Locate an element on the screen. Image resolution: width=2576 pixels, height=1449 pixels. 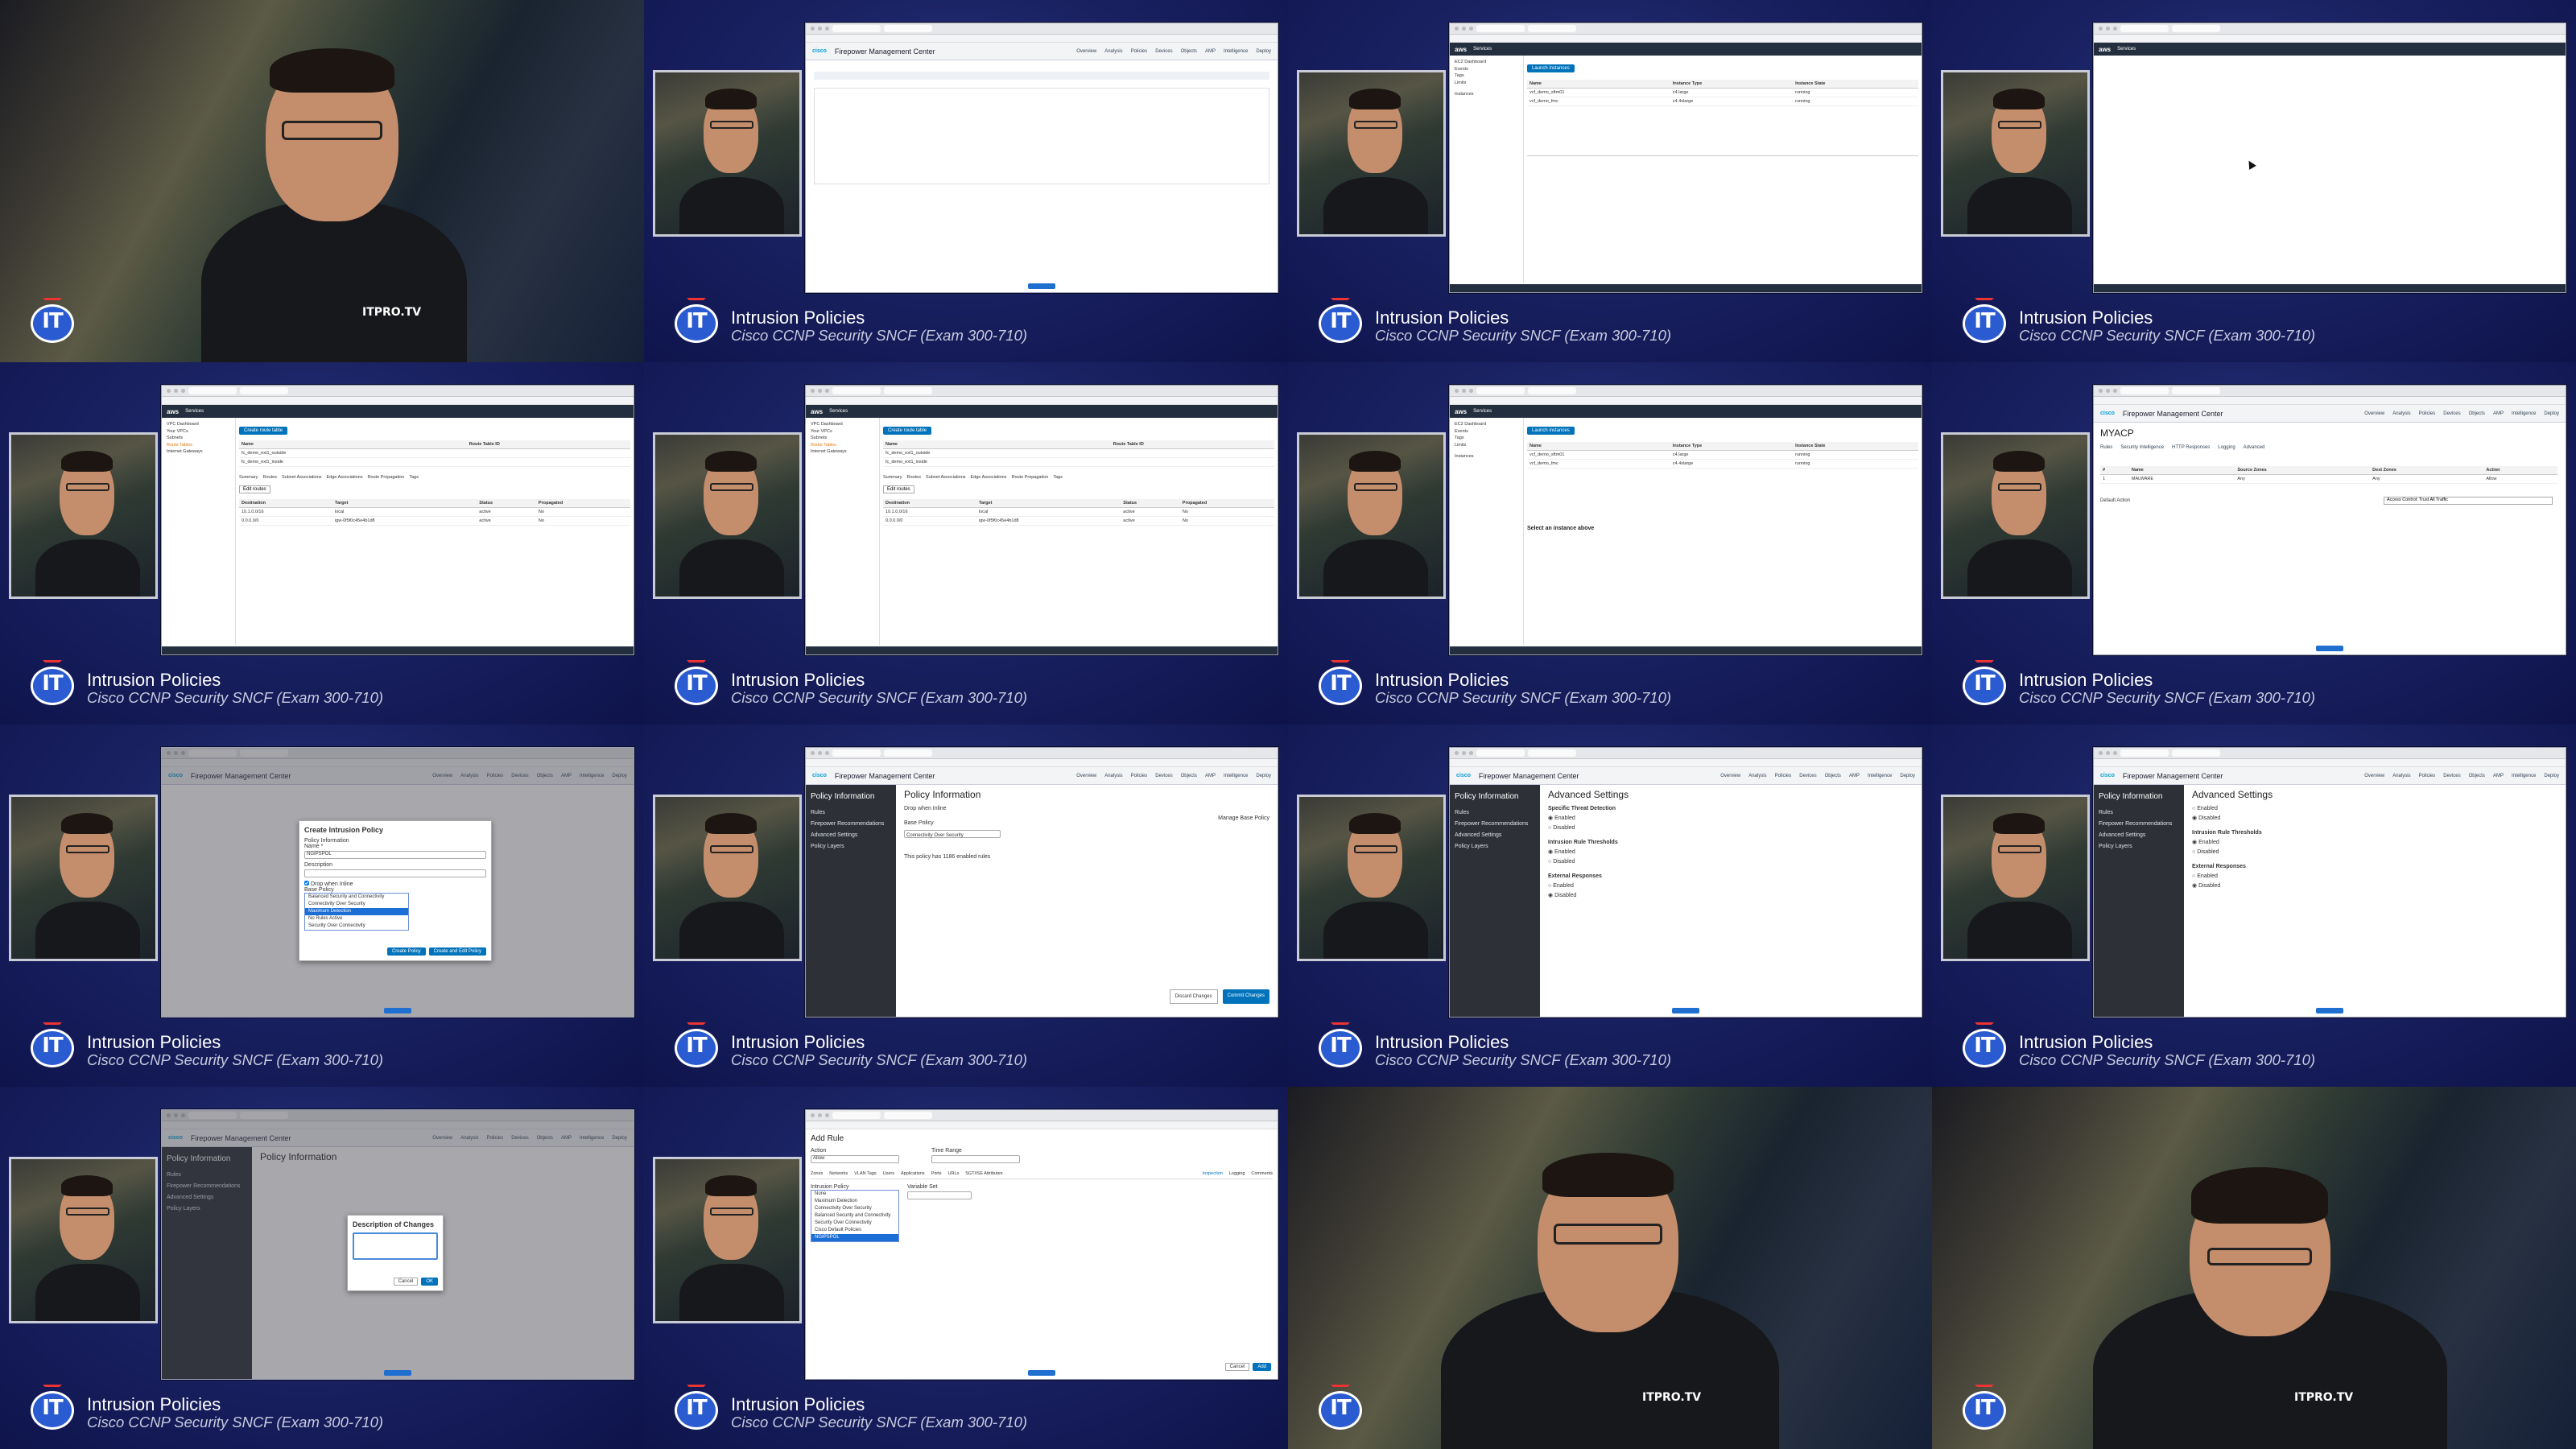
table-row: 10.1.0.0/16 local active No is located at coordinates (1078, 512).